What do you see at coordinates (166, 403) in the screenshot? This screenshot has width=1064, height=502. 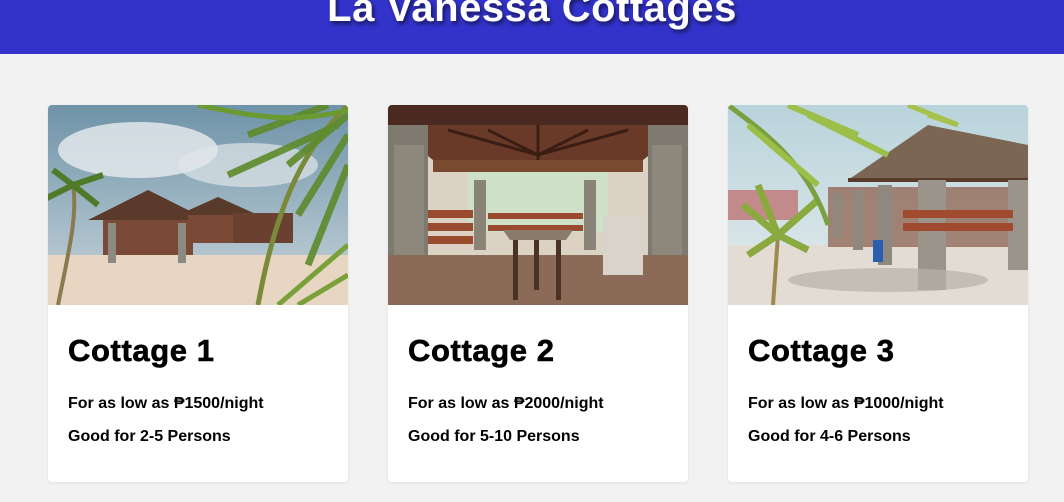 I see `cottage-price: For as low as ₱1500/night` at bounding box center [166, 403].